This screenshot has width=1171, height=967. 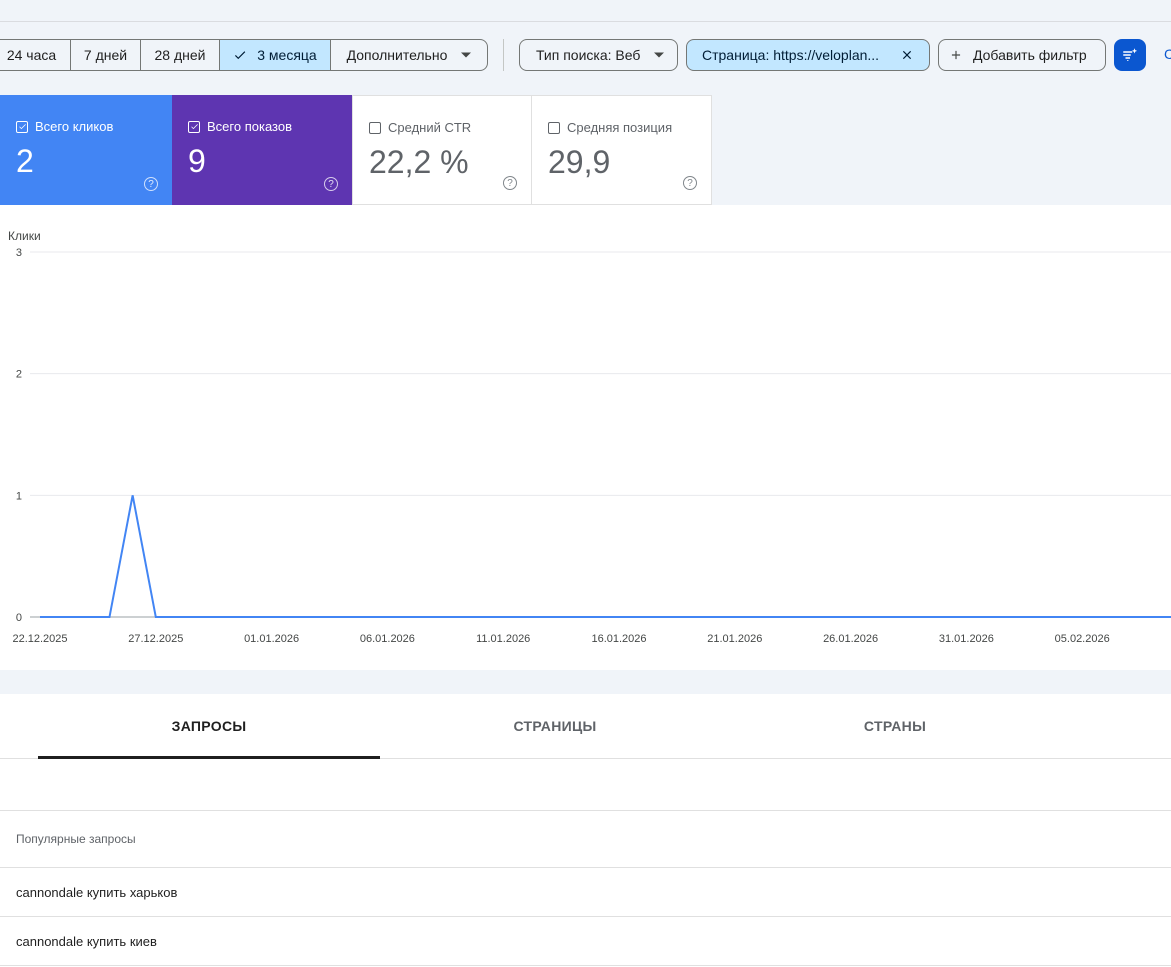 What do you see at coordinates (503, 639) in the screenshot?
I see `x-tick-label: 11.01.2026` at bounding box center [503, 639].